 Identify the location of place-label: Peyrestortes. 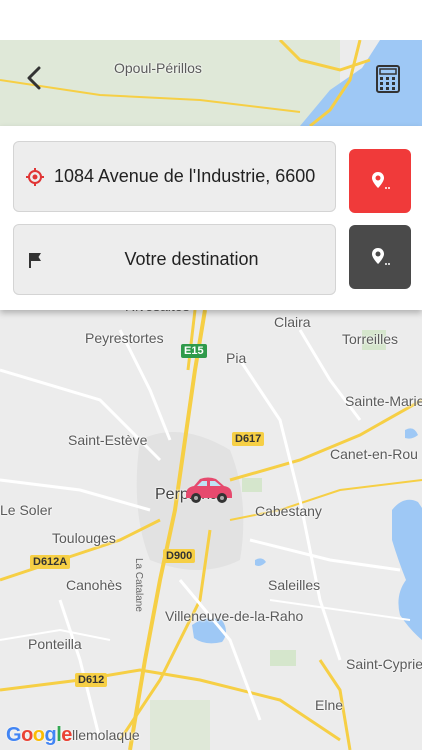
(124, 338).